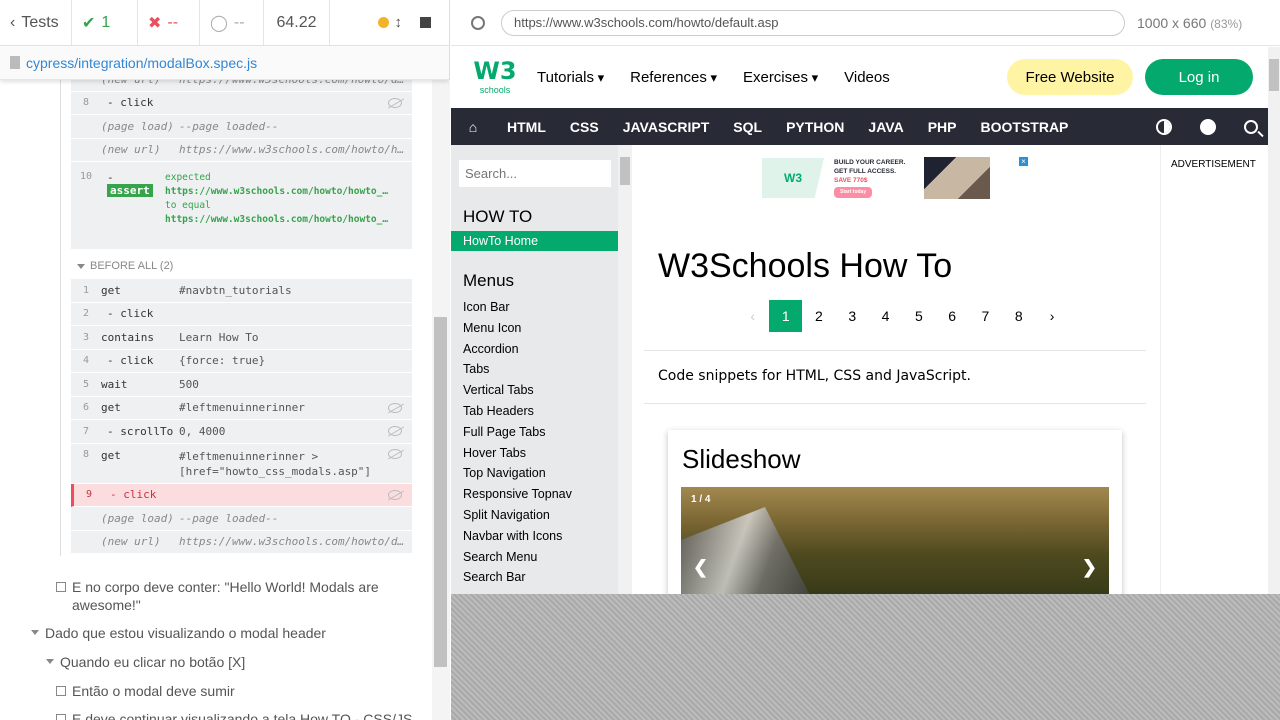 The height and width of the screenshot is (720, 1280). What do you see at coordinates (747, 127) in the screenshot?
I see `nav-sql: SQL` at bounding box center [747, 127].